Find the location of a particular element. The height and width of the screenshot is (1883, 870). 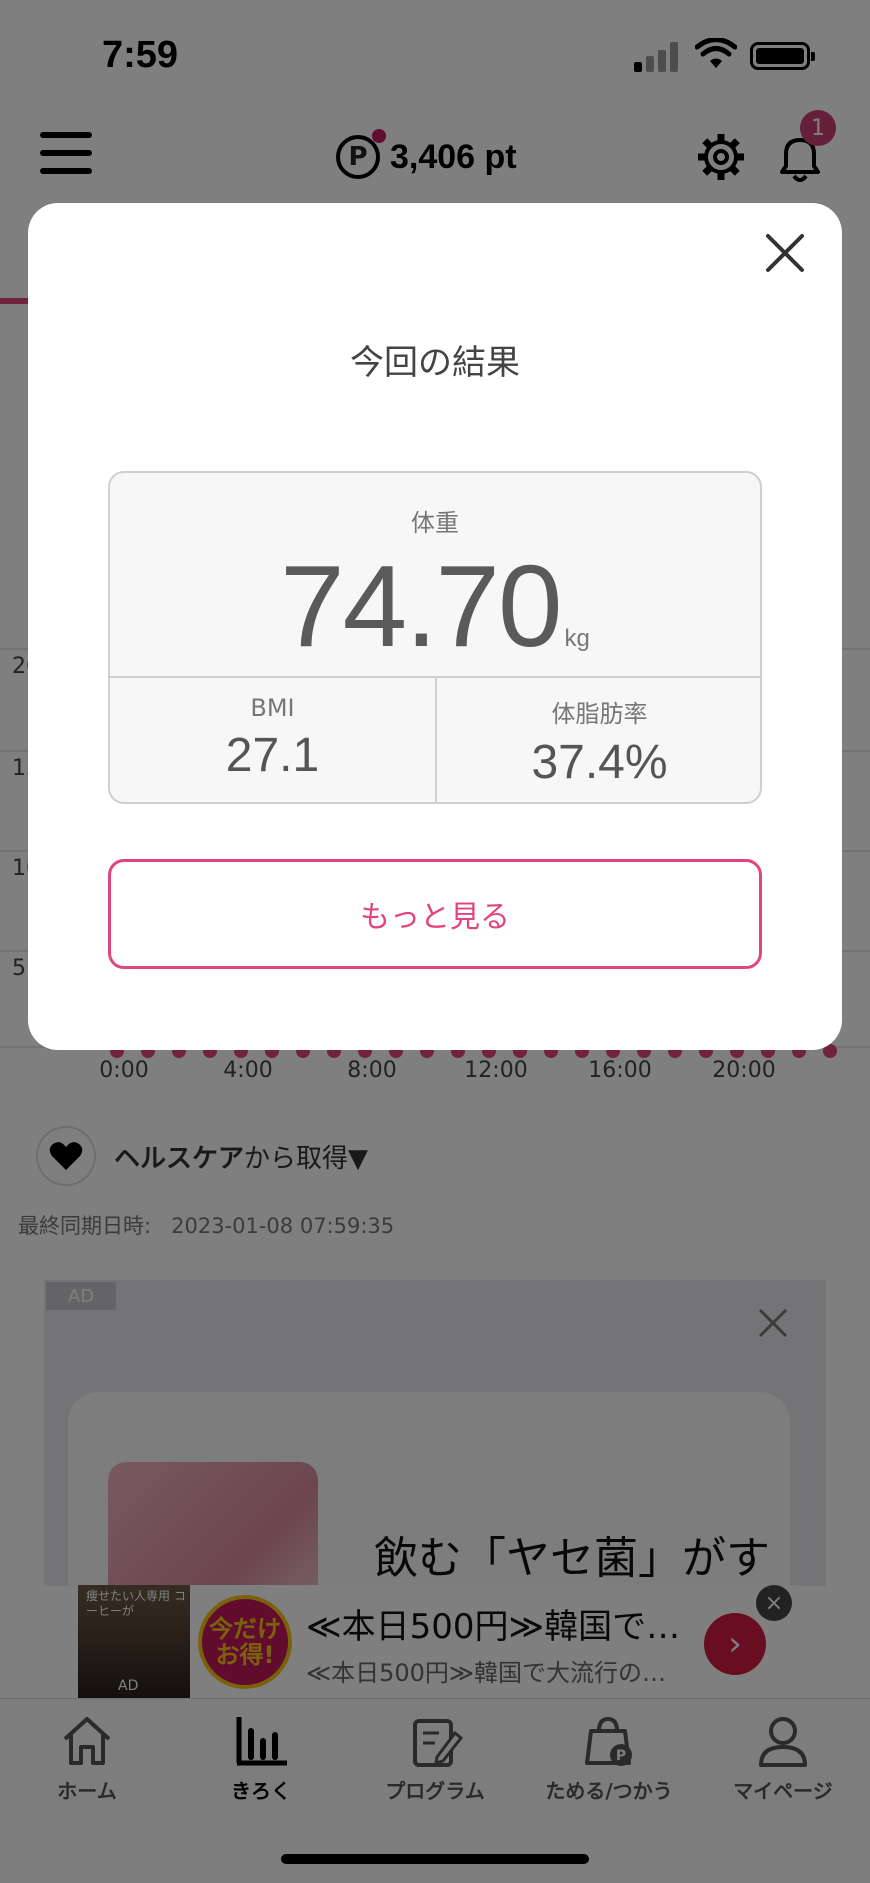

body-fat-value: 37.4% is located at coordinates (599, 762).